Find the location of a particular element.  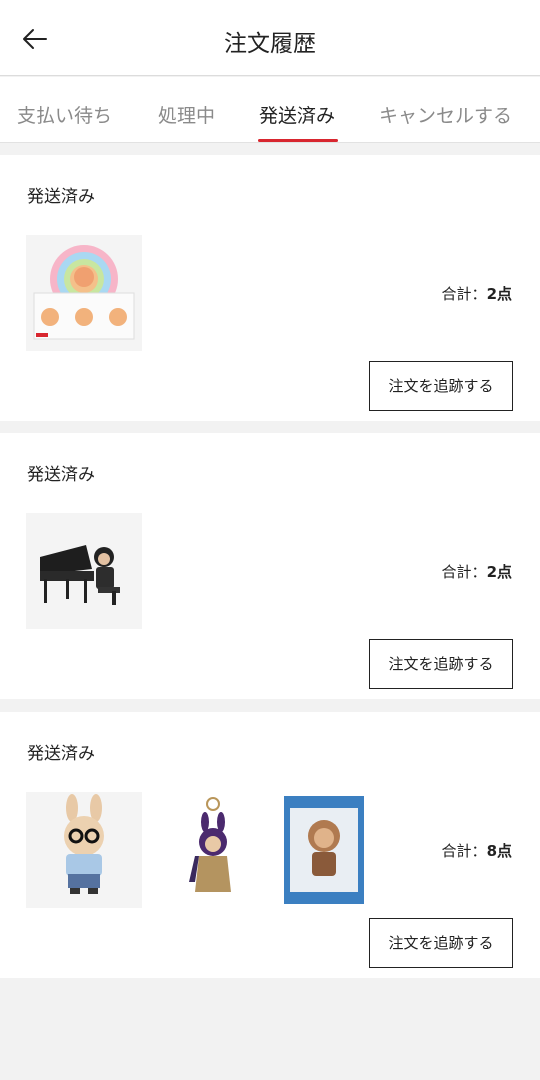

piano-figure-thumbnail is located at coordinates (84, 571).